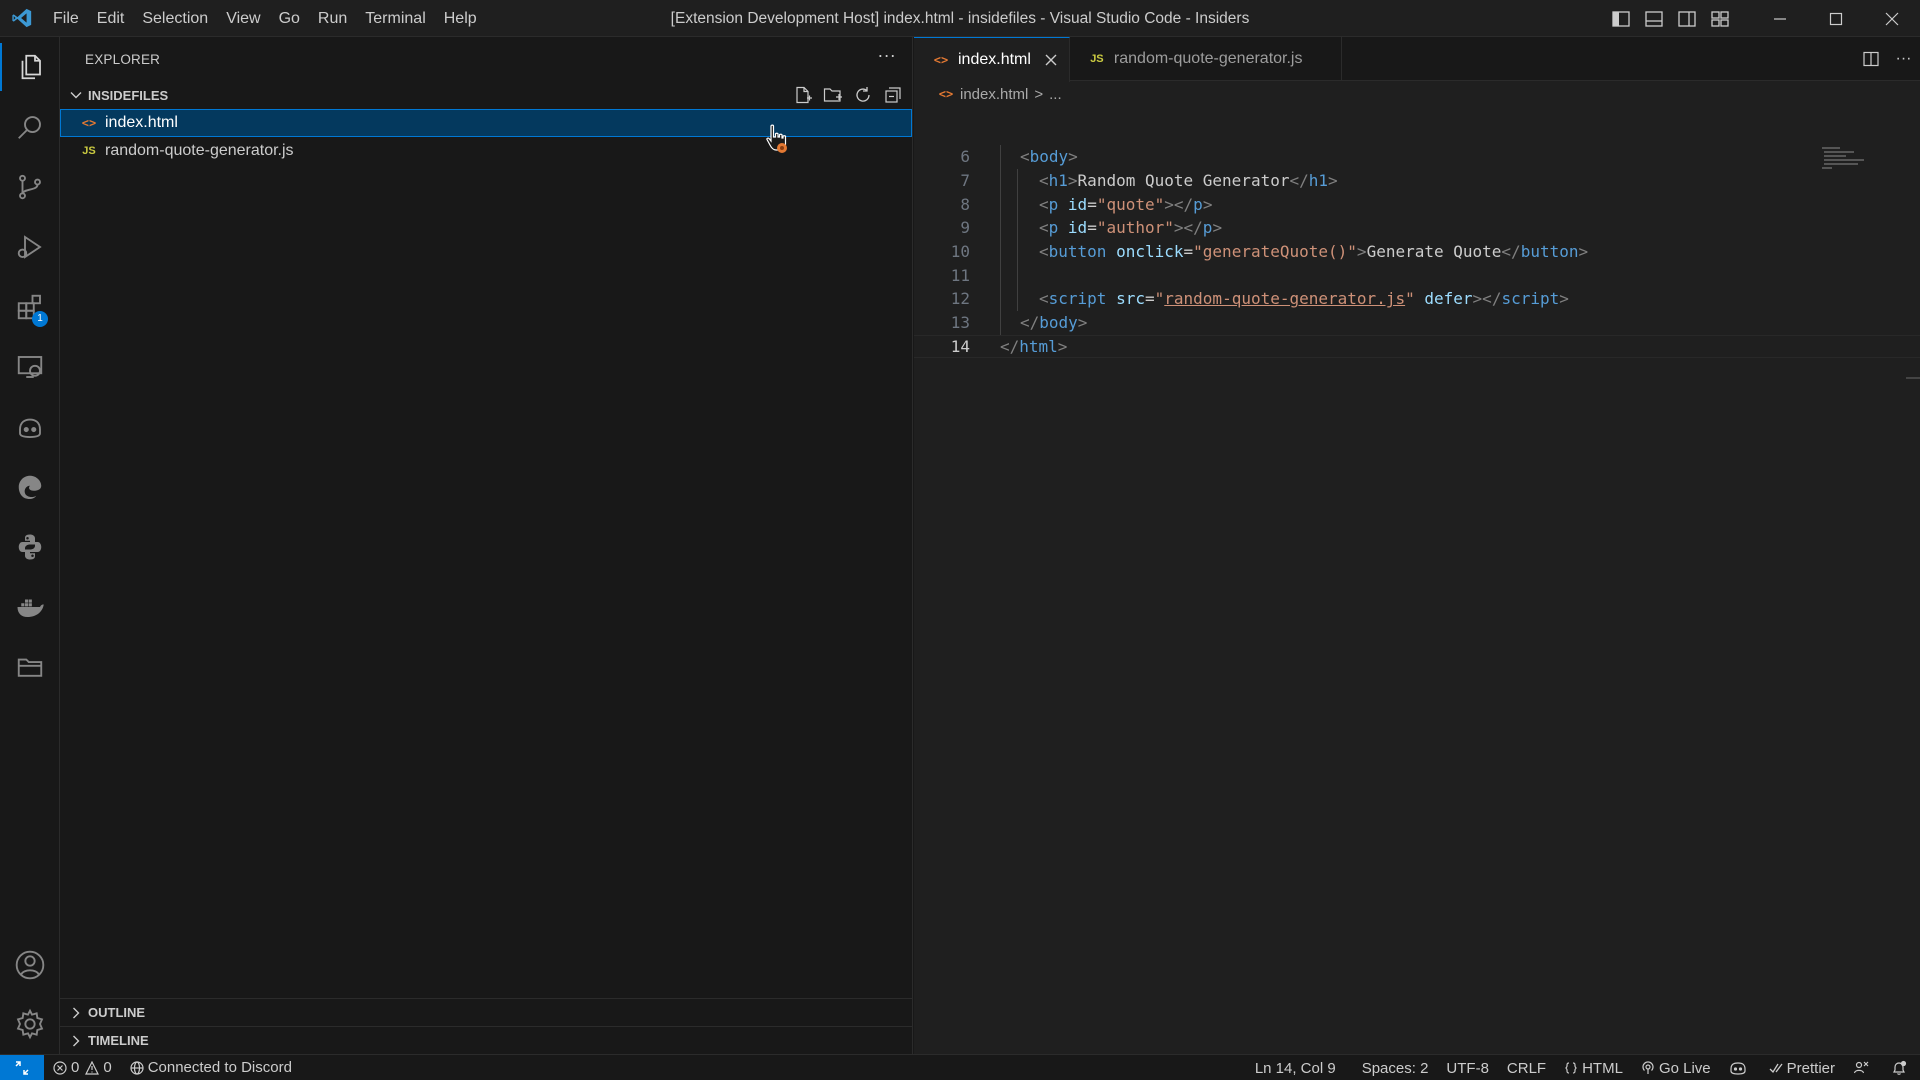 The width and height of the screenshot is (1920, 1080). Describe the element at coordinates (1780, 18) in the screenshot. I see `minimize-icon` at that location.